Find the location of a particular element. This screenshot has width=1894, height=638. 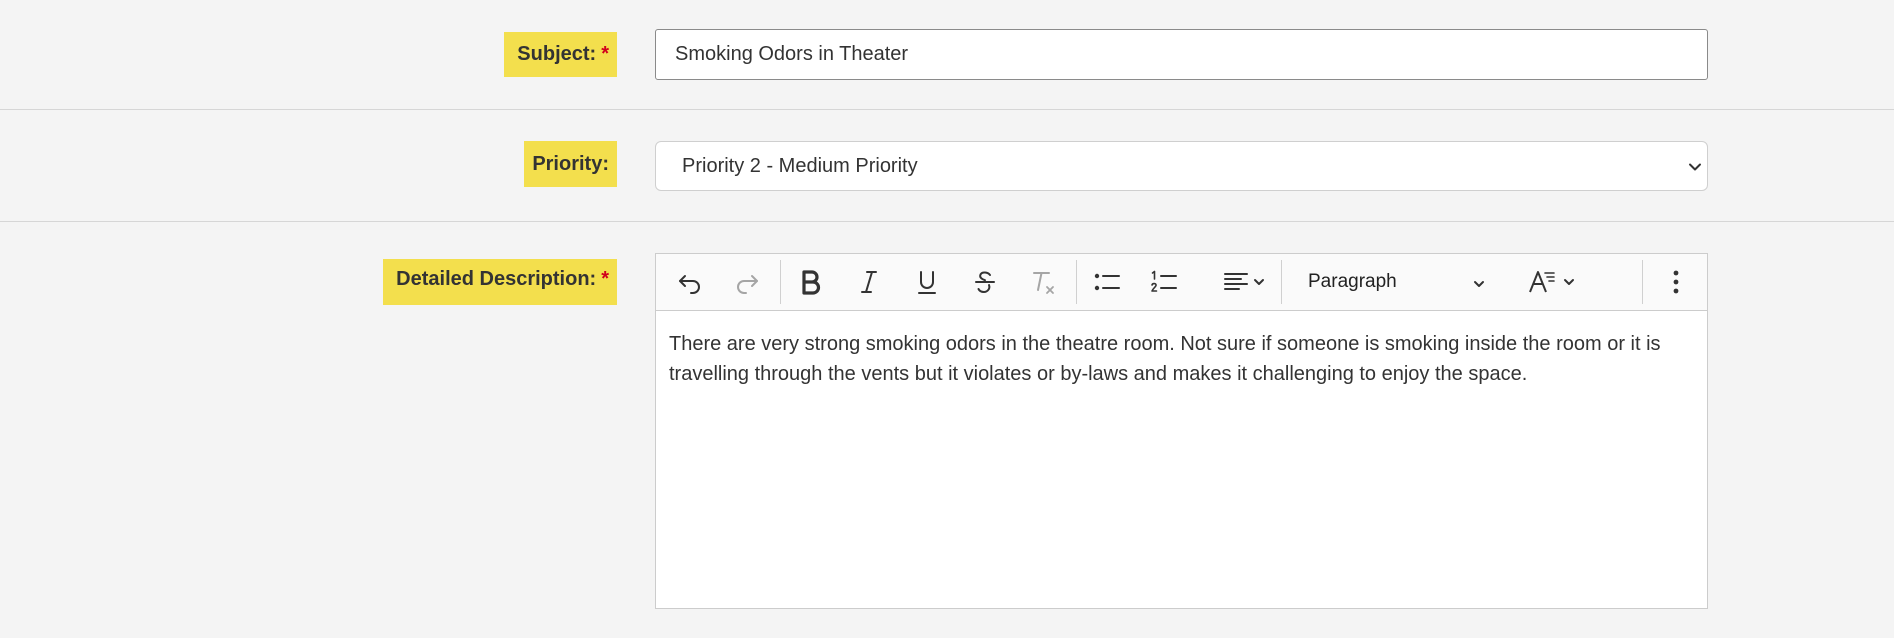

block-format-dropdown: Paragraph is located at coordinates (1397, 282).